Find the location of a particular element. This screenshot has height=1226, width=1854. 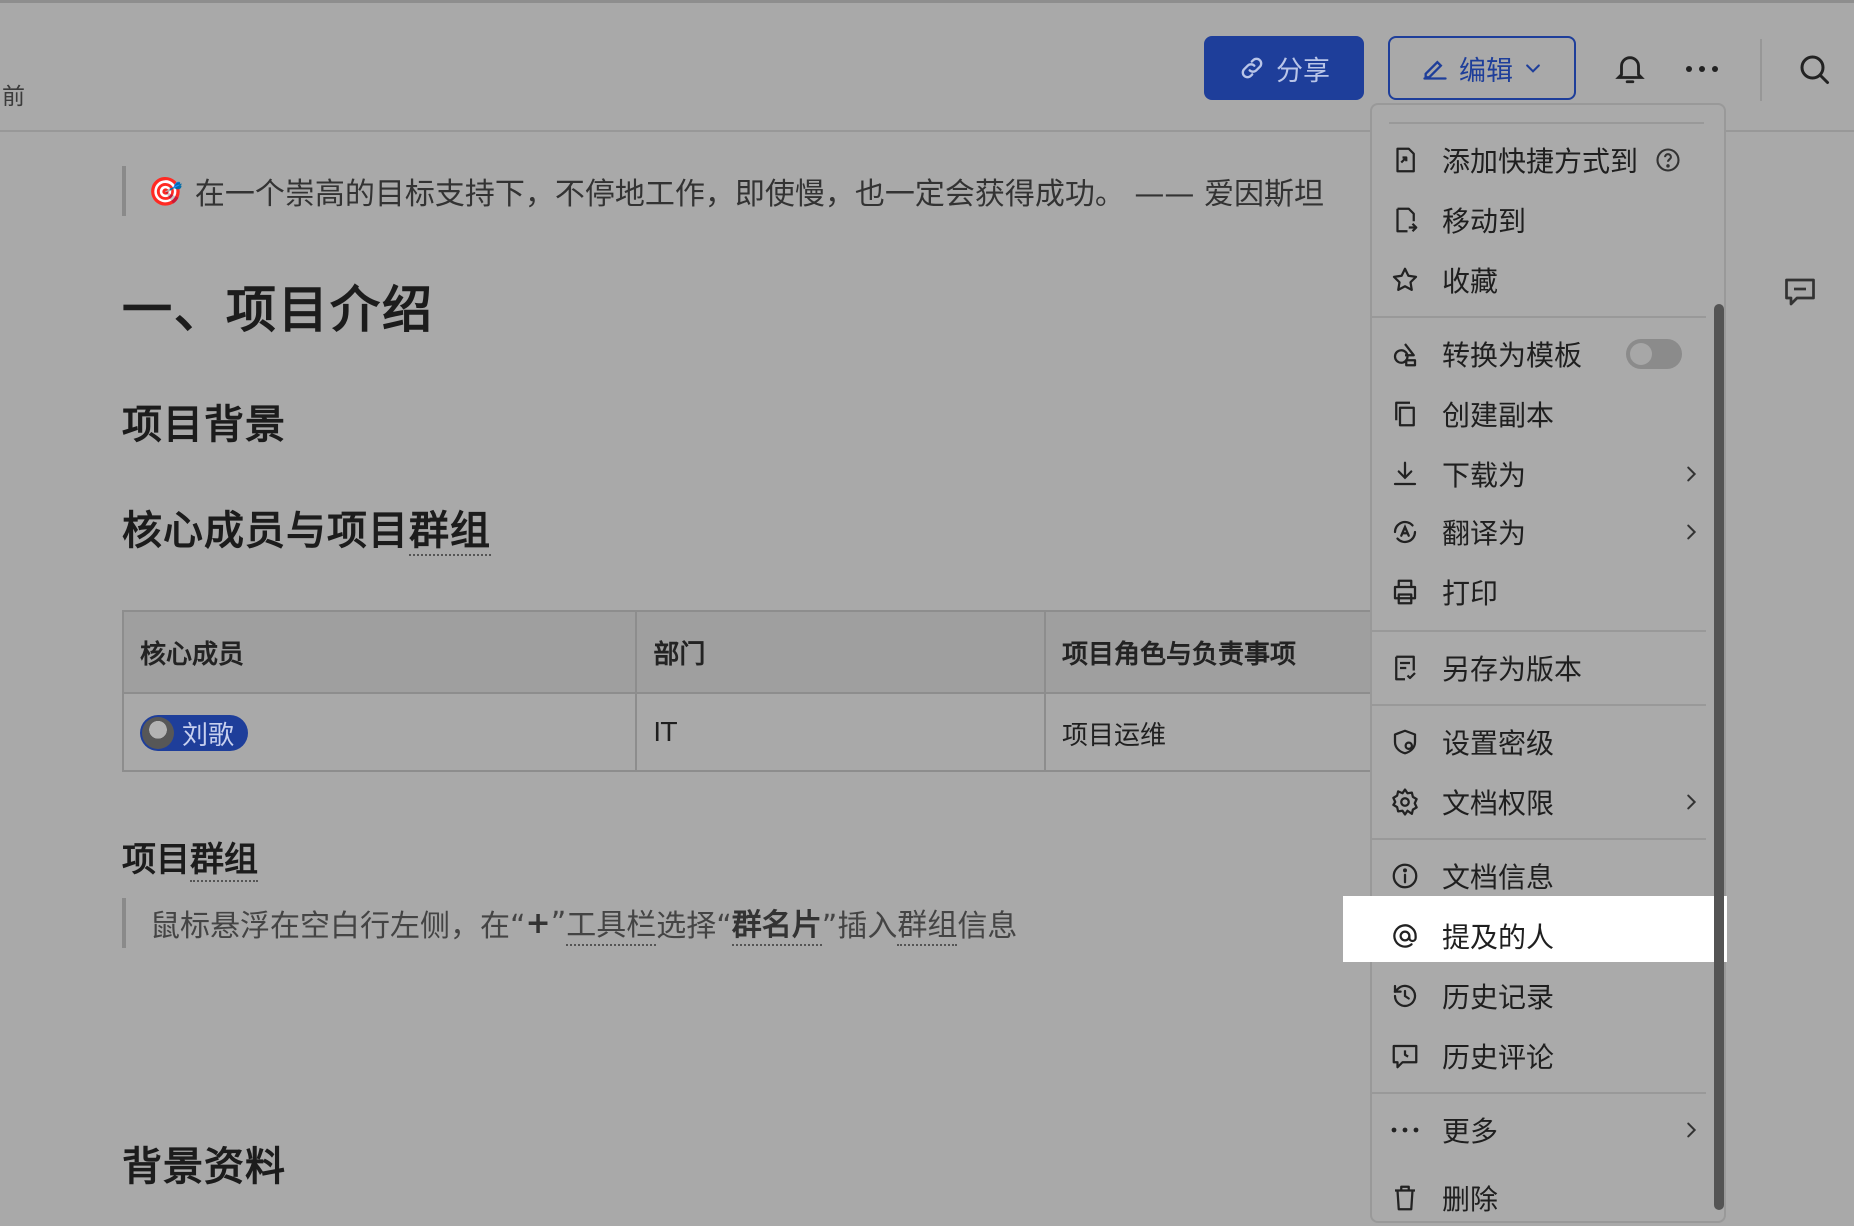

motto-text: 在一个崇高的目标支持下，不停地工作，即使慢，也一定会获得成功。 —— 爱因斯坦 is located at coordinates (759, 194).